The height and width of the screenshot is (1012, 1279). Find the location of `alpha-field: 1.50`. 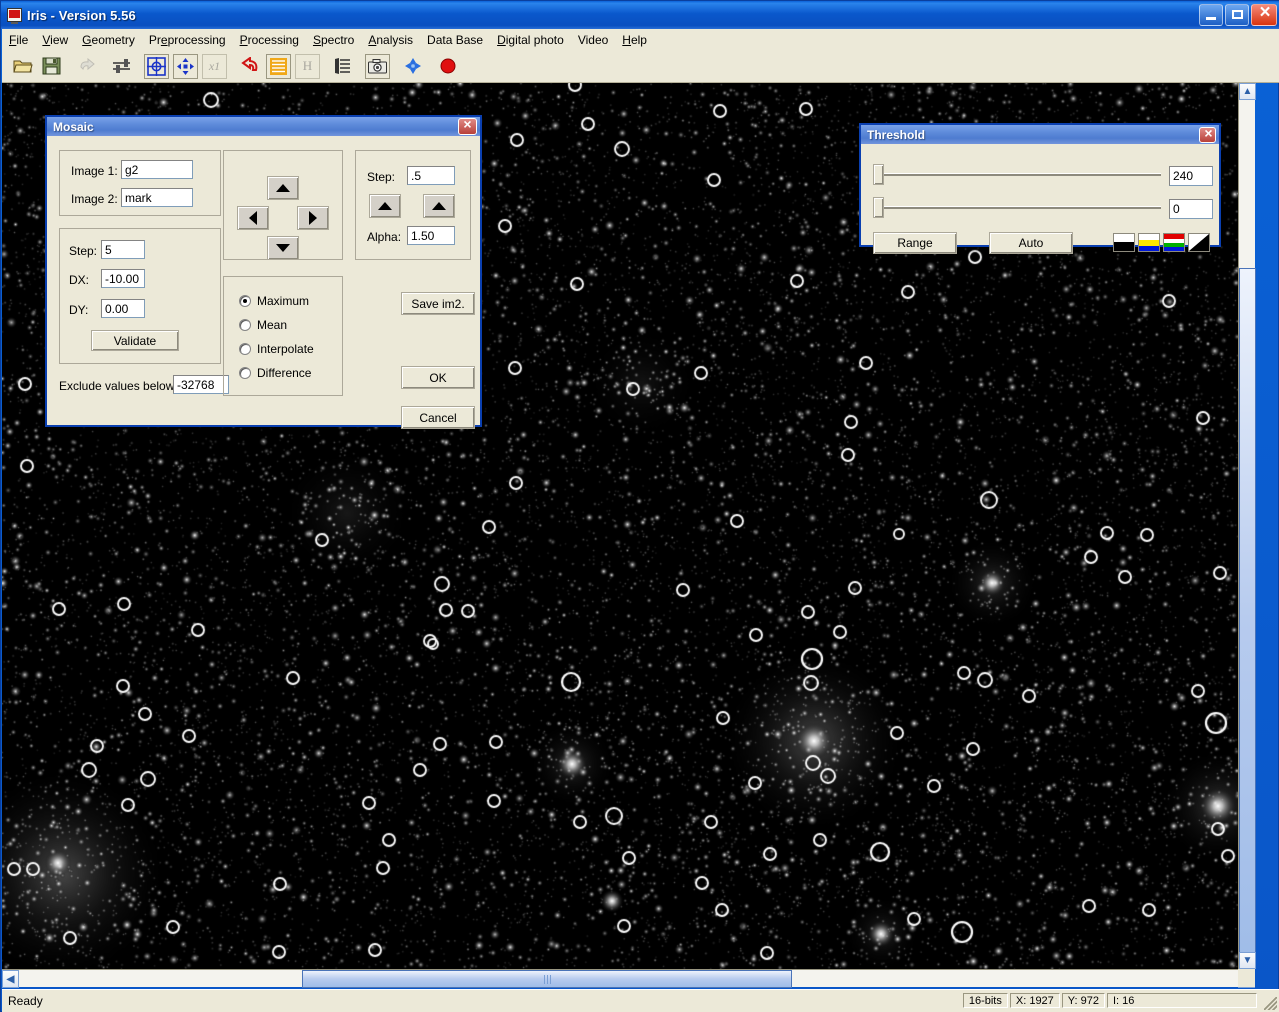

alpha-field: 1.50 is located at coordinates (431, 235).